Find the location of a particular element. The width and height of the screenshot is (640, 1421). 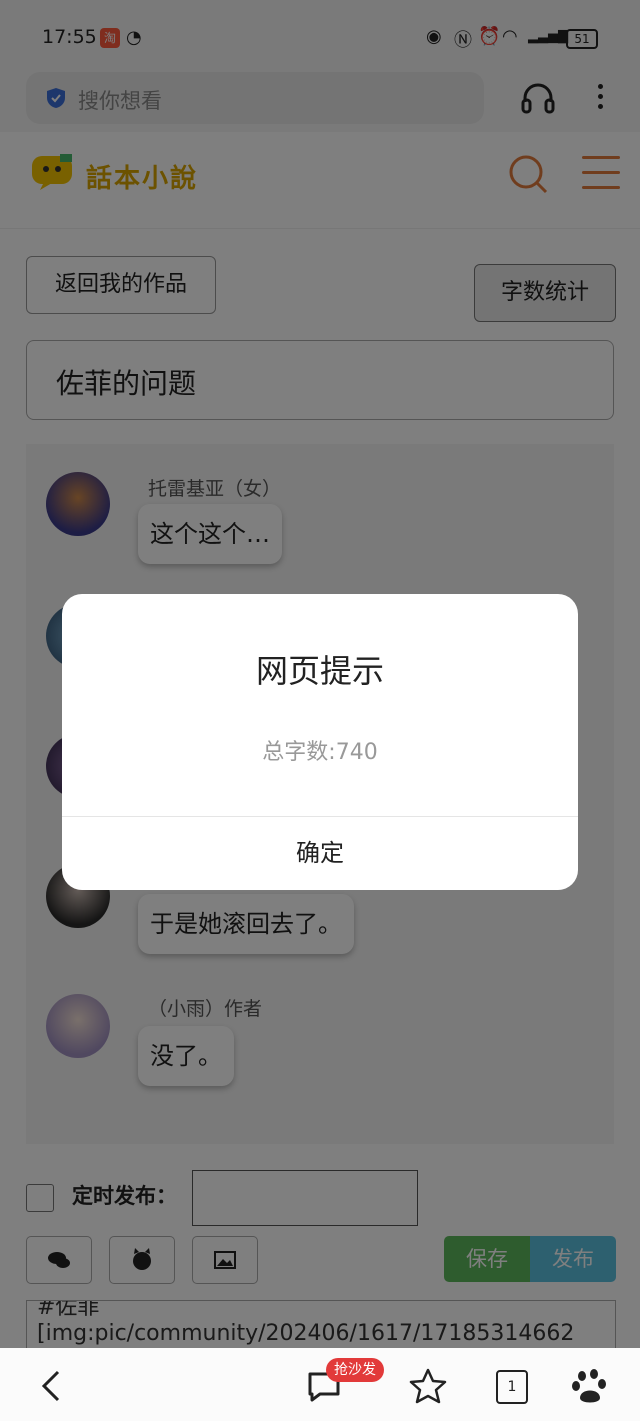

star-icon is located at coordinates (428, 1386).